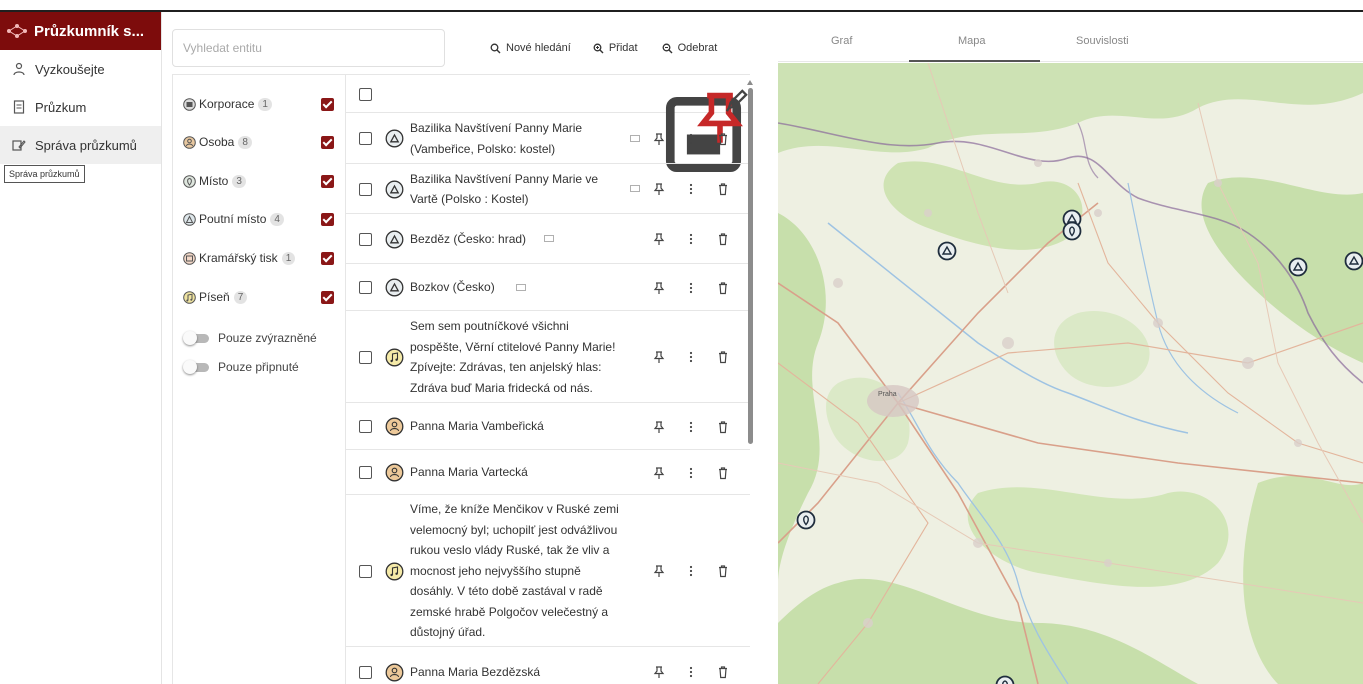 The width and height of the screenshot is (1363, 684). I want to click on entity-label: Bozkov (Česko), so click(526, 287).